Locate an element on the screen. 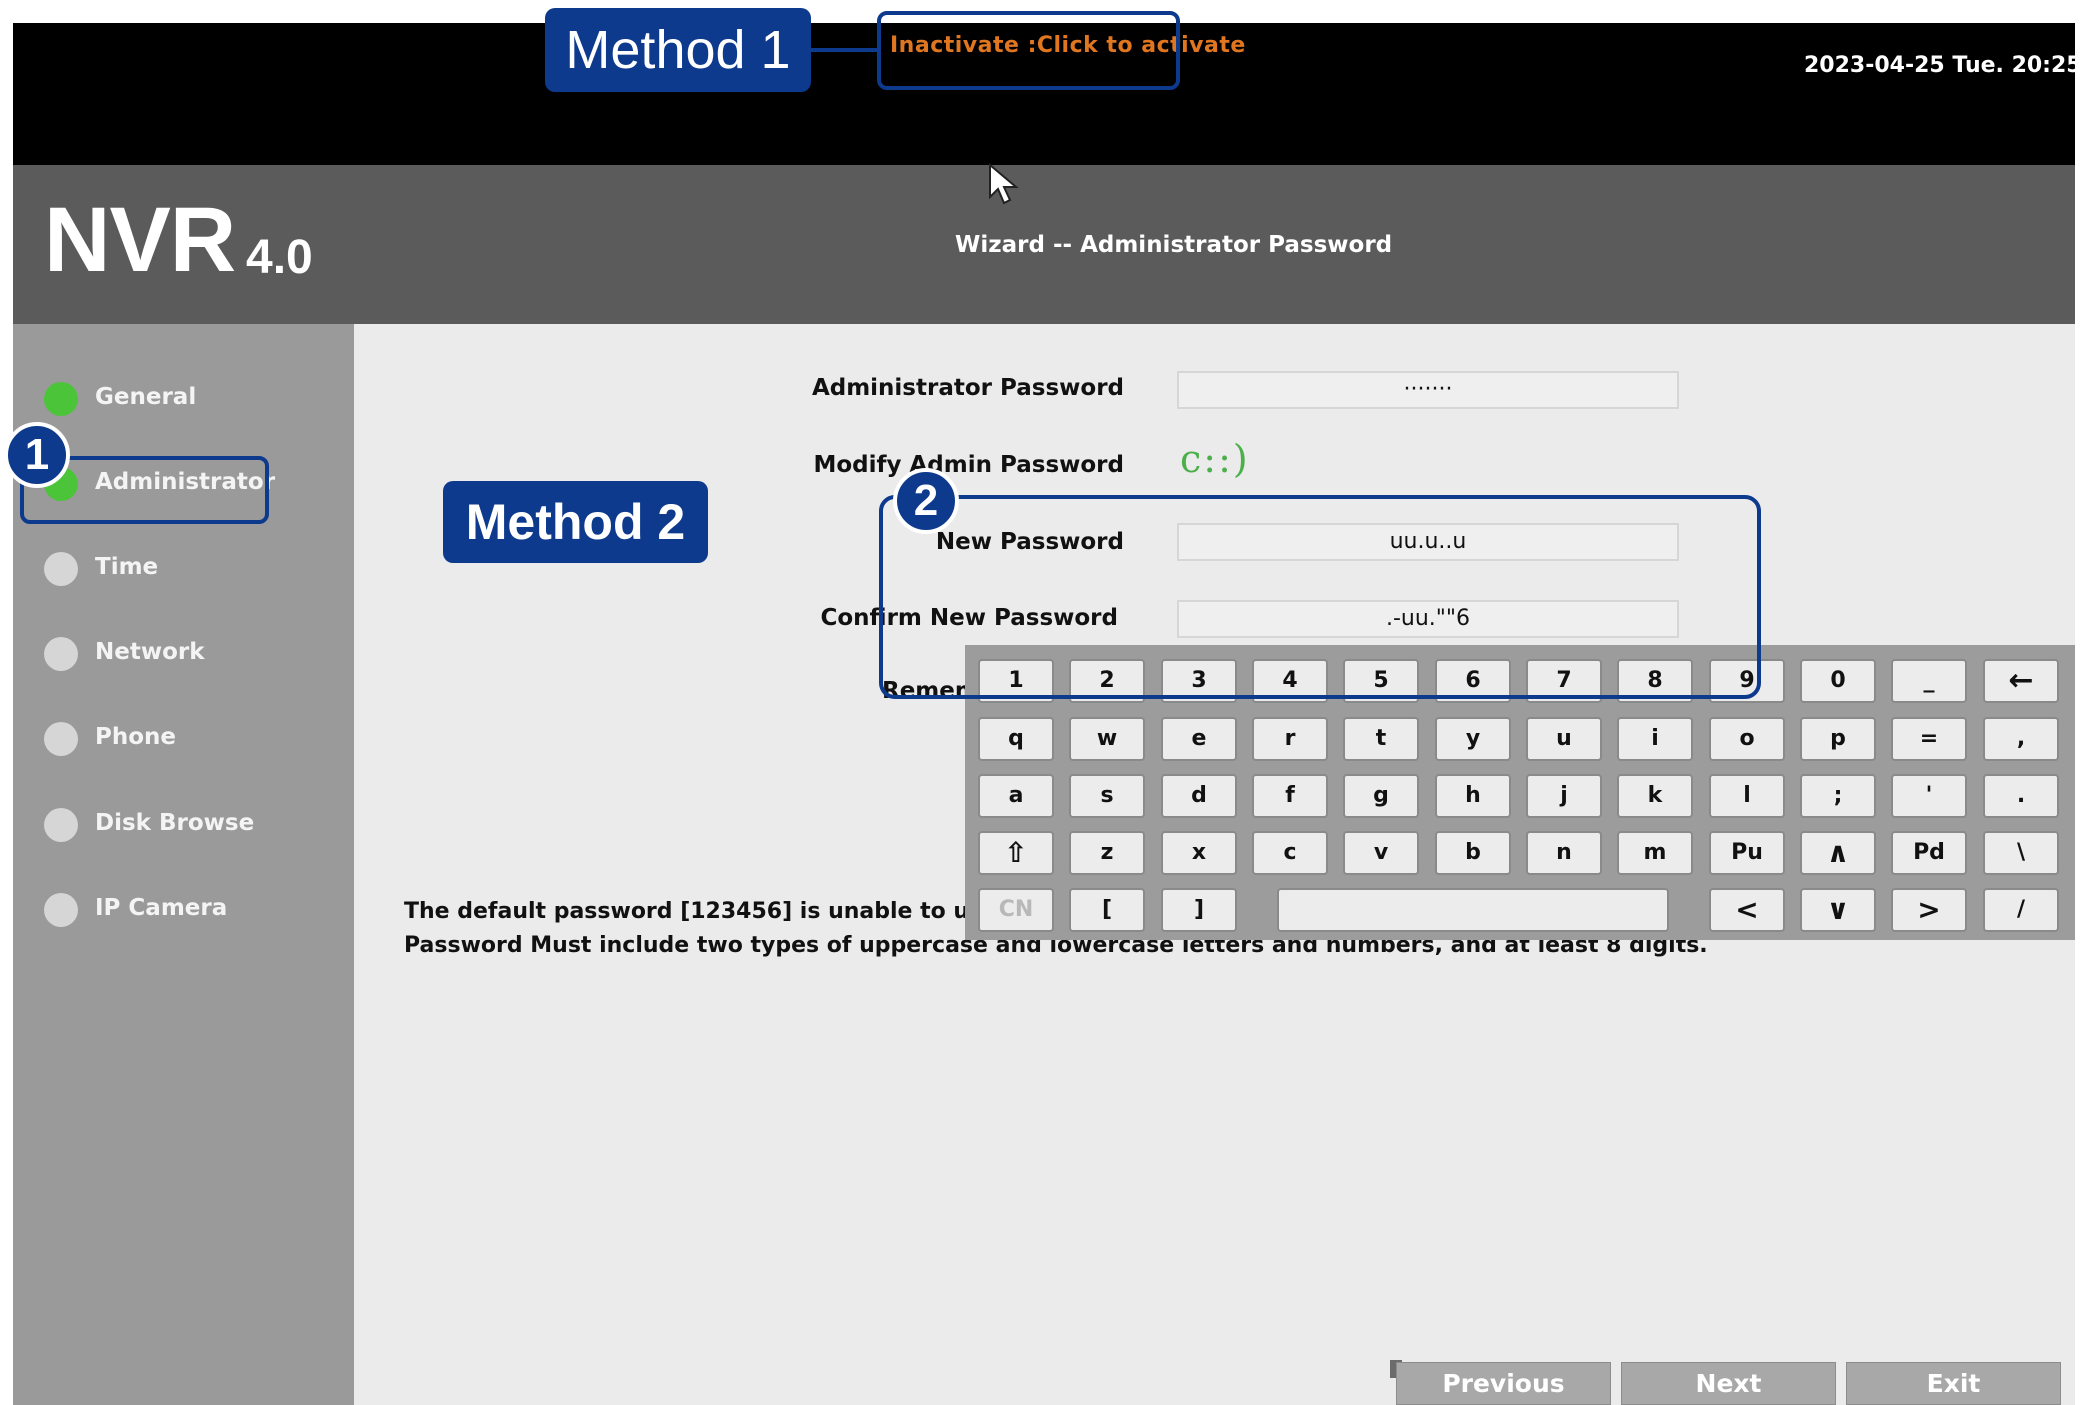 Image resolution: width=2082 pixels, height=1405 pixels. key-h: h is located at coordinates (1473, 796).